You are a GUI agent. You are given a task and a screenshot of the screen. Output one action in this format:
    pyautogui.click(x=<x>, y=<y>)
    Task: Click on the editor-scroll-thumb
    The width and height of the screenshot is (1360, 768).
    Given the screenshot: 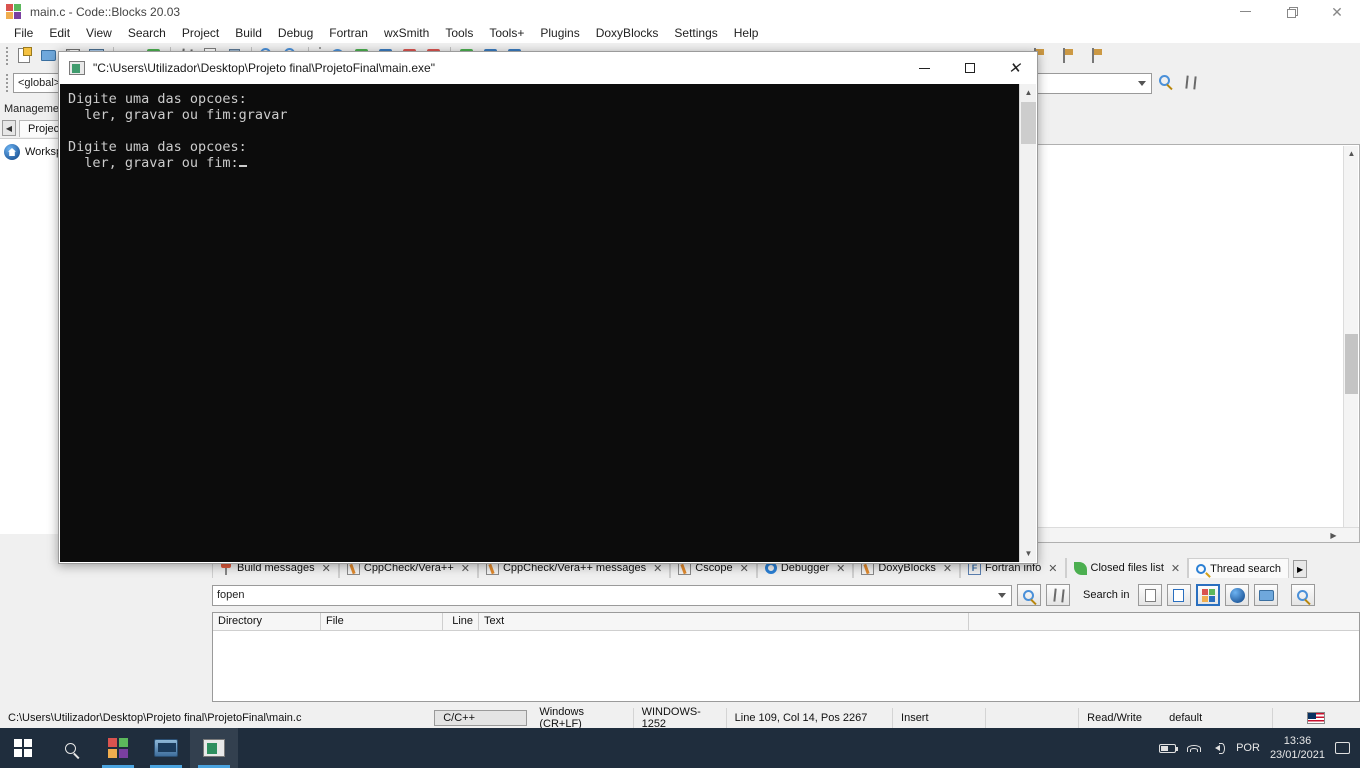 What is the action you would take?
    pyautogui.click(x=1351, y=364)
    